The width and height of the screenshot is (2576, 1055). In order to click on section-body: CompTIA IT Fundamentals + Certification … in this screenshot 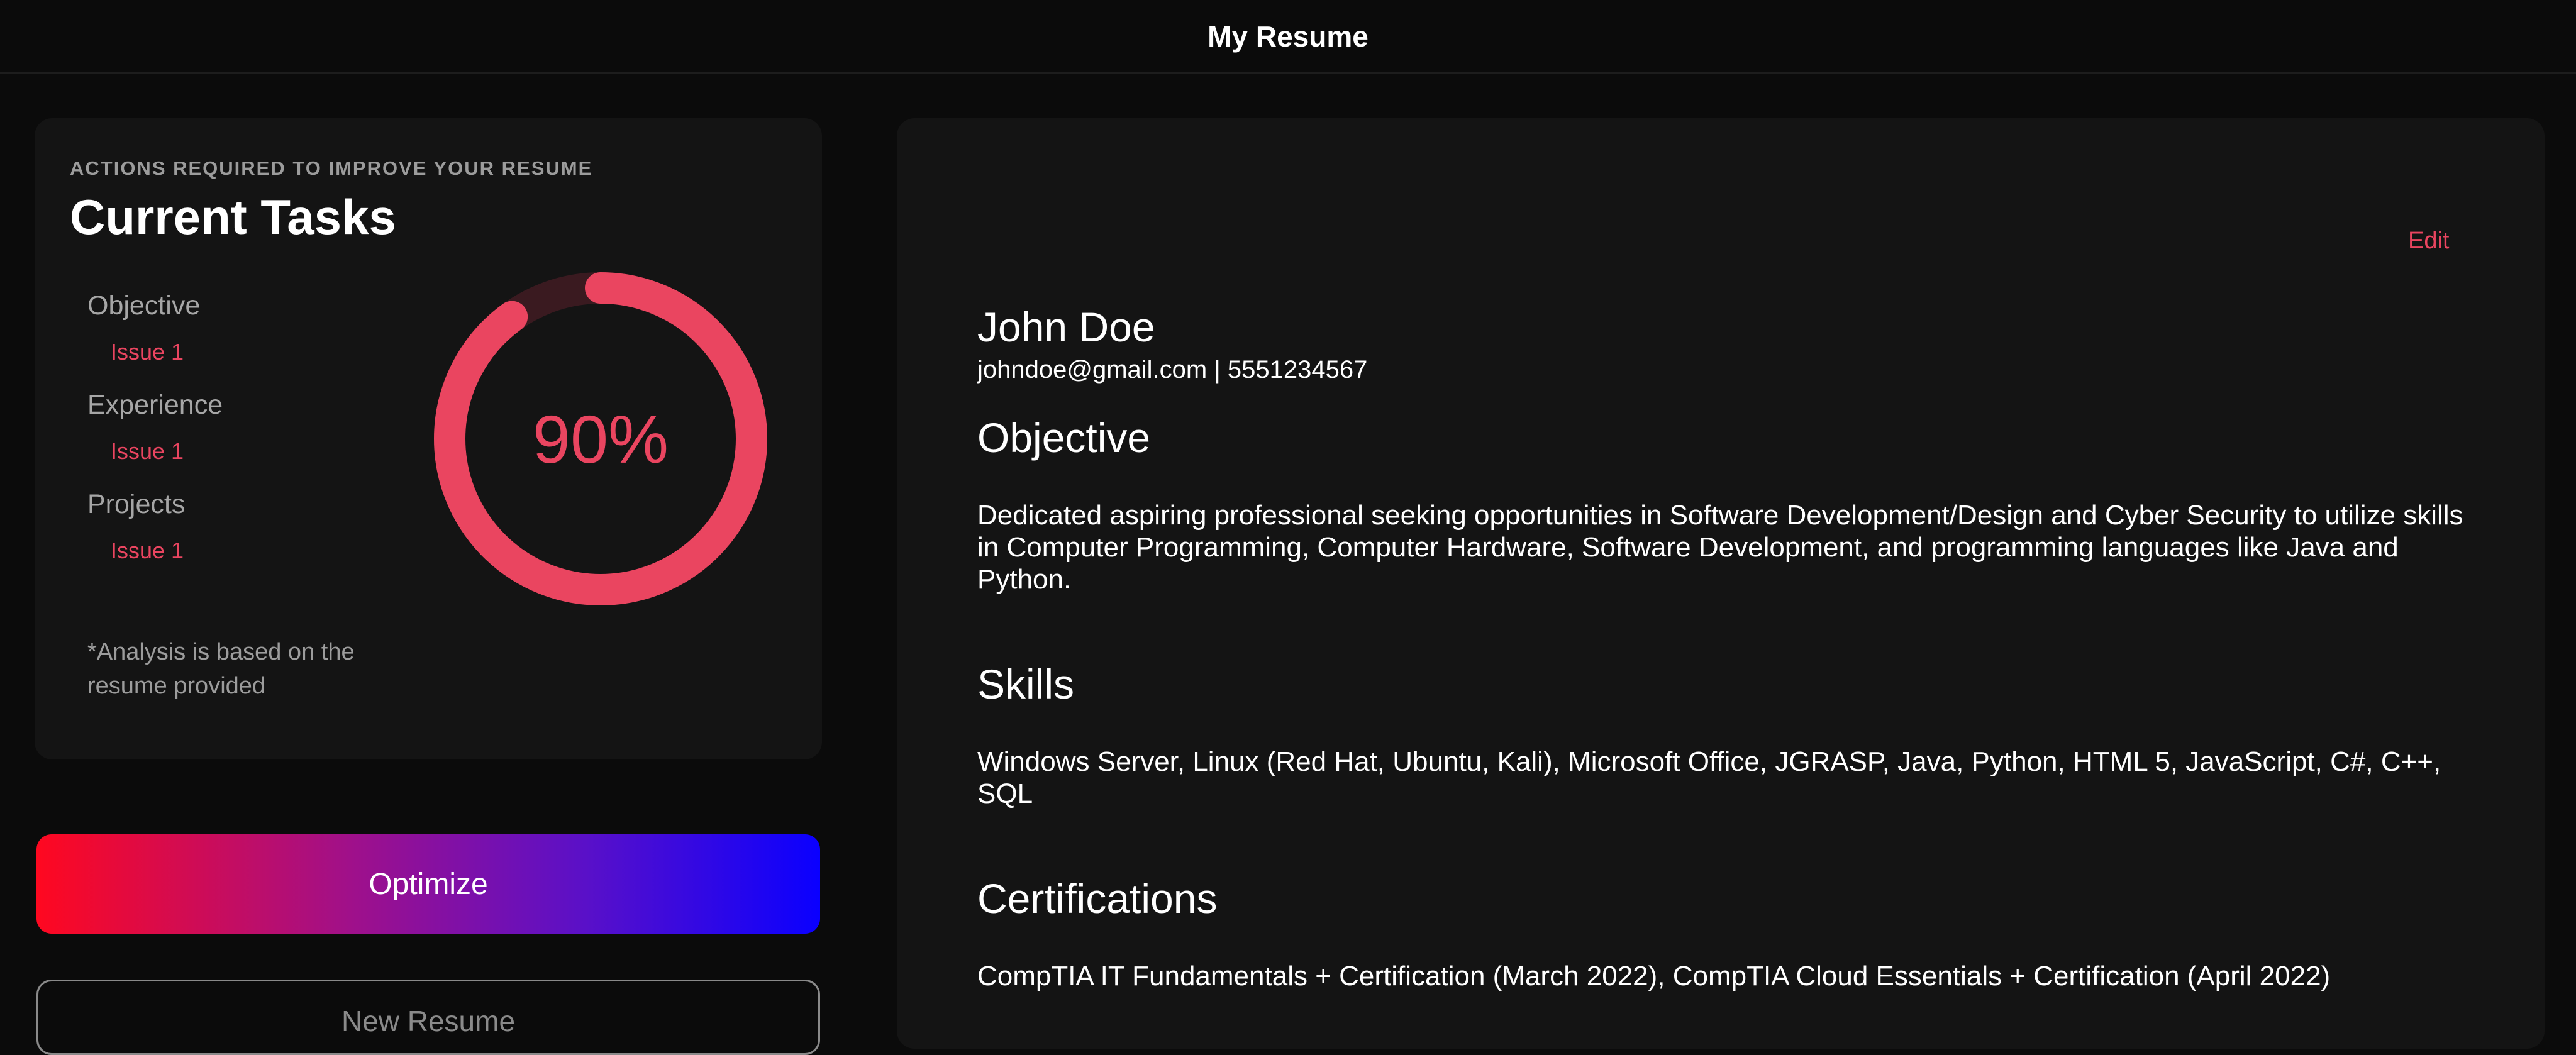, I will do `click(1654, 976)`.